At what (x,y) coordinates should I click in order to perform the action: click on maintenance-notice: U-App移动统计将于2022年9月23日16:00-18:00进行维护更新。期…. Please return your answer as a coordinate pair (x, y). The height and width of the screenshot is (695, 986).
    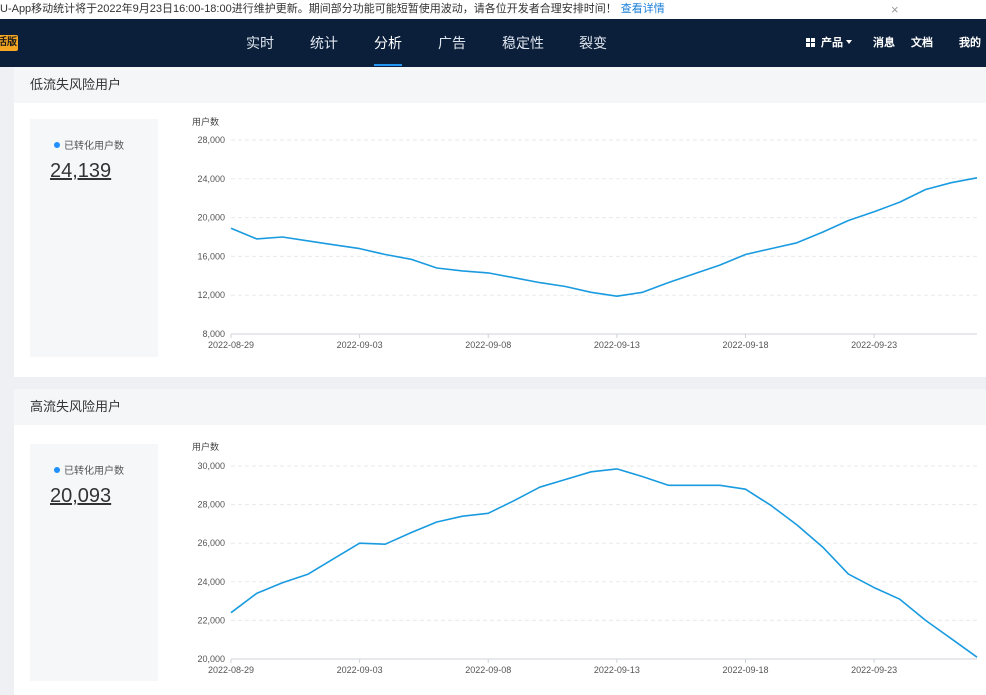
    Looking at the image, I should click on (332, 9).